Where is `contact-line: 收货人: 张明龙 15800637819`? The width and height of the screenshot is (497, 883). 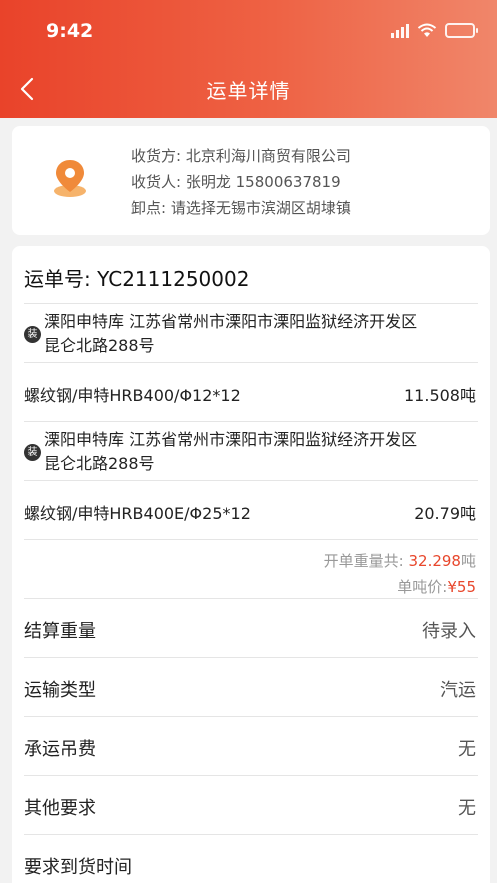
contact-line: 收货人: 张明龙 15800637819 is located at coordinates (236, 181).